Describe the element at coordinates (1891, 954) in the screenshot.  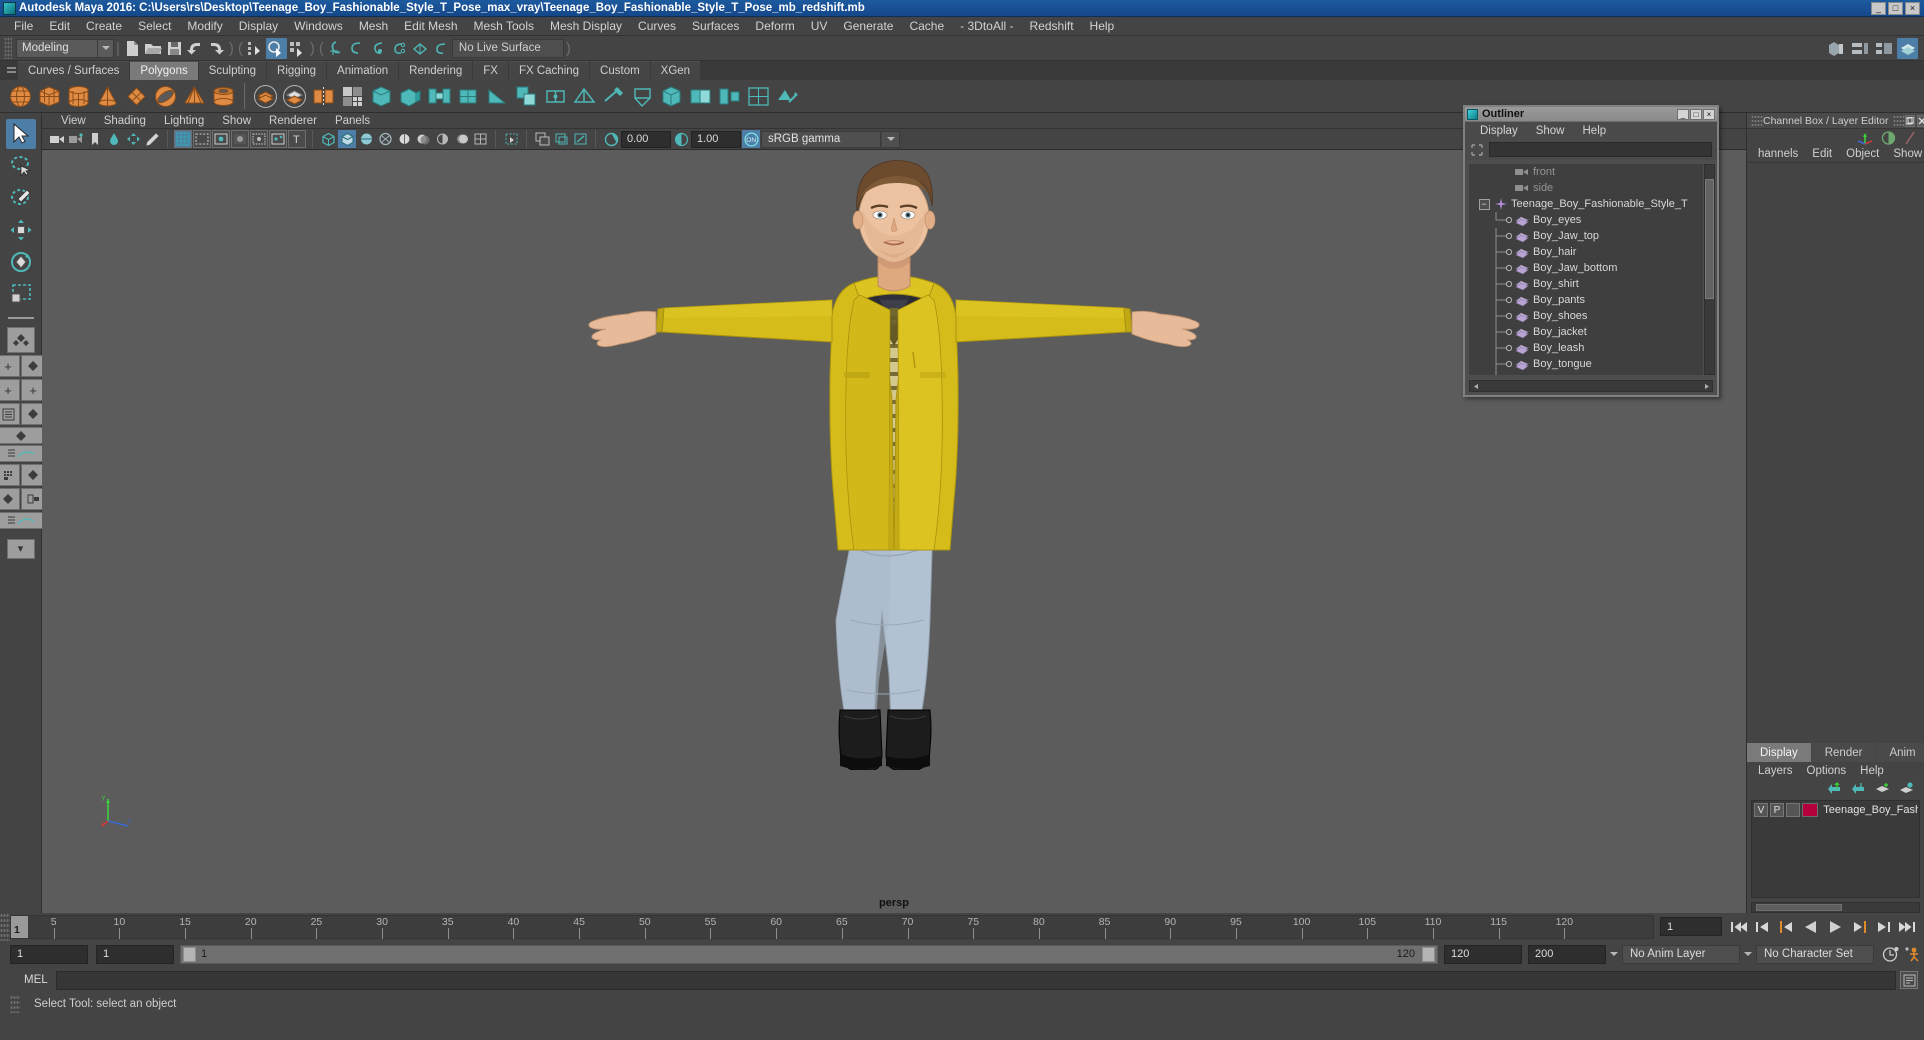
I see `animation-preferences-icon` at that location.